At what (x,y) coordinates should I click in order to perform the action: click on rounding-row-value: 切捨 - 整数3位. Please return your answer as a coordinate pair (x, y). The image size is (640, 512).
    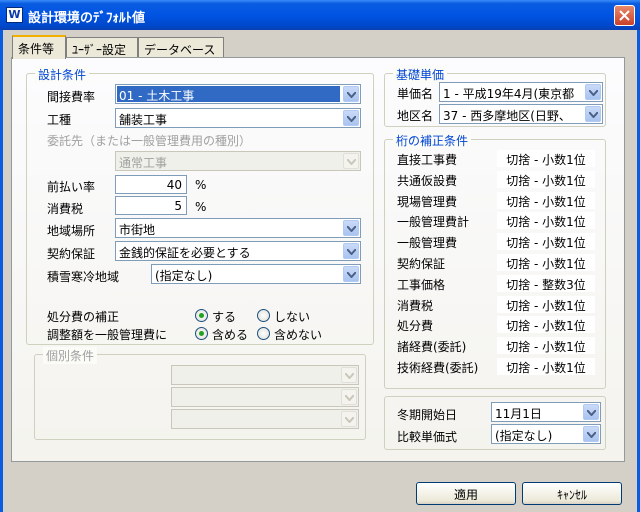
    Looking at the image, I should click on (546, 283).